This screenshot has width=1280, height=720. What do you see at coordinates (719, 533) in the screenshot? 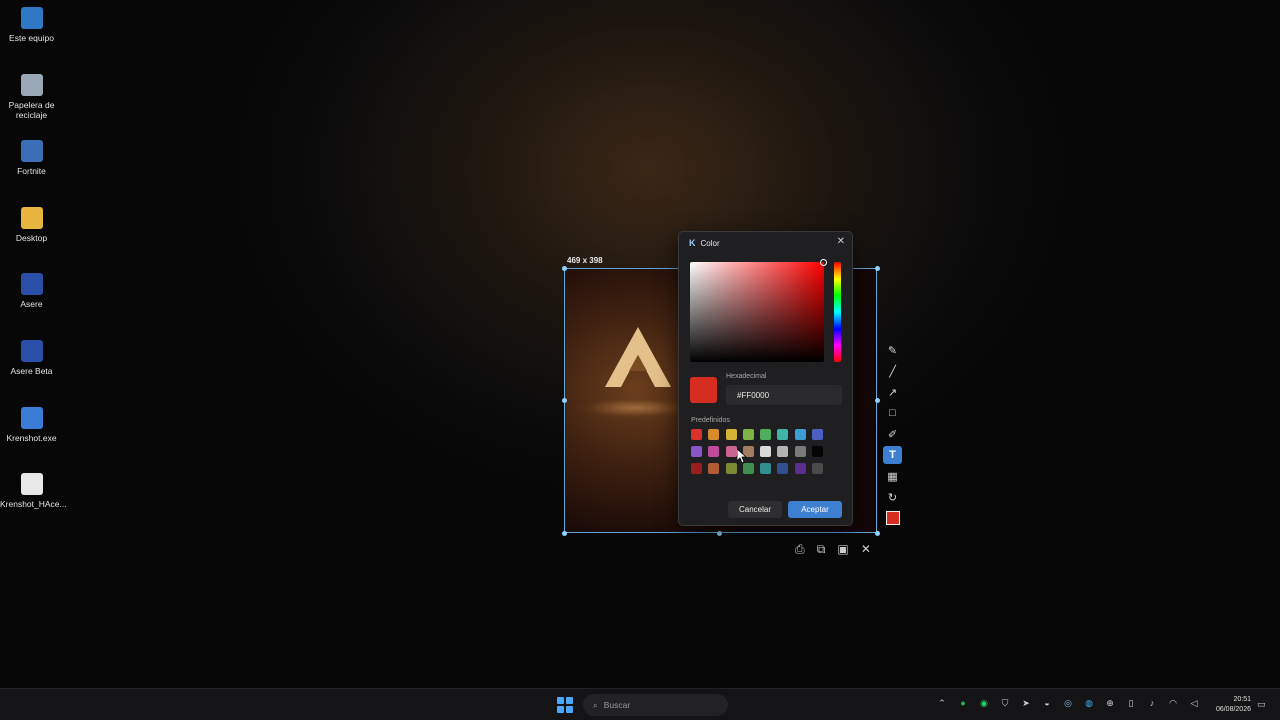
I see `resize-handle-bottom` at bounding box center [719, 533].